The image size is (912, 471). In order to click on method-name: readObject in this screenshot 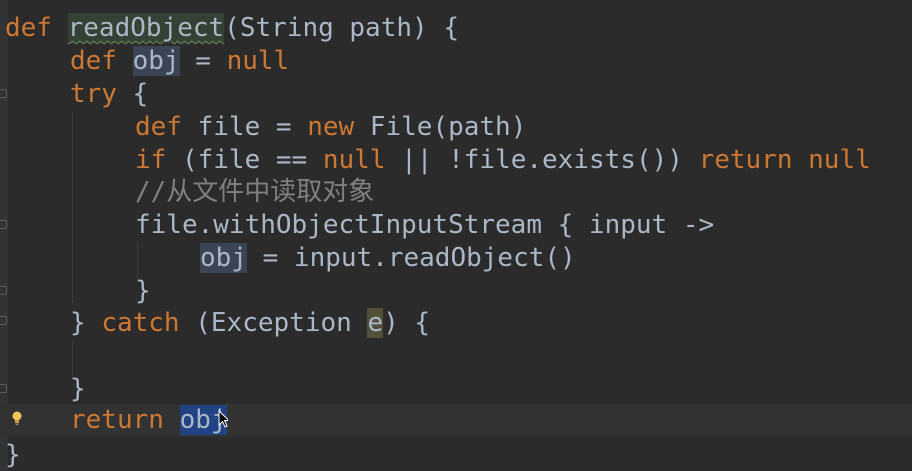, I will do `click(146, 28)`.